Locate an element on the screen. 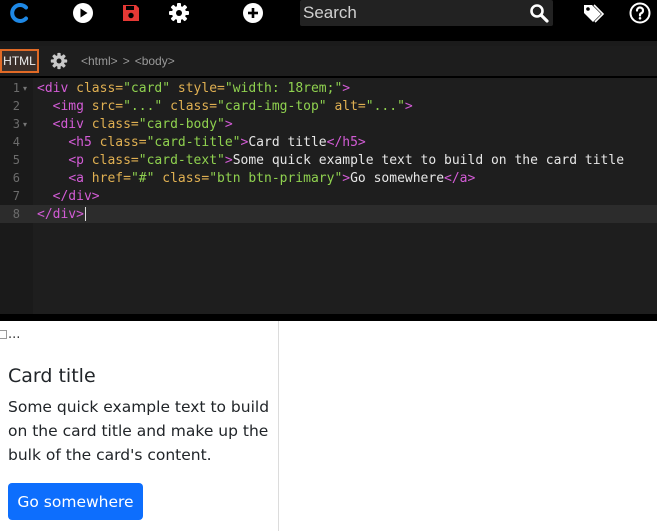  line-number: 6 is located at coordinates (16, 178).